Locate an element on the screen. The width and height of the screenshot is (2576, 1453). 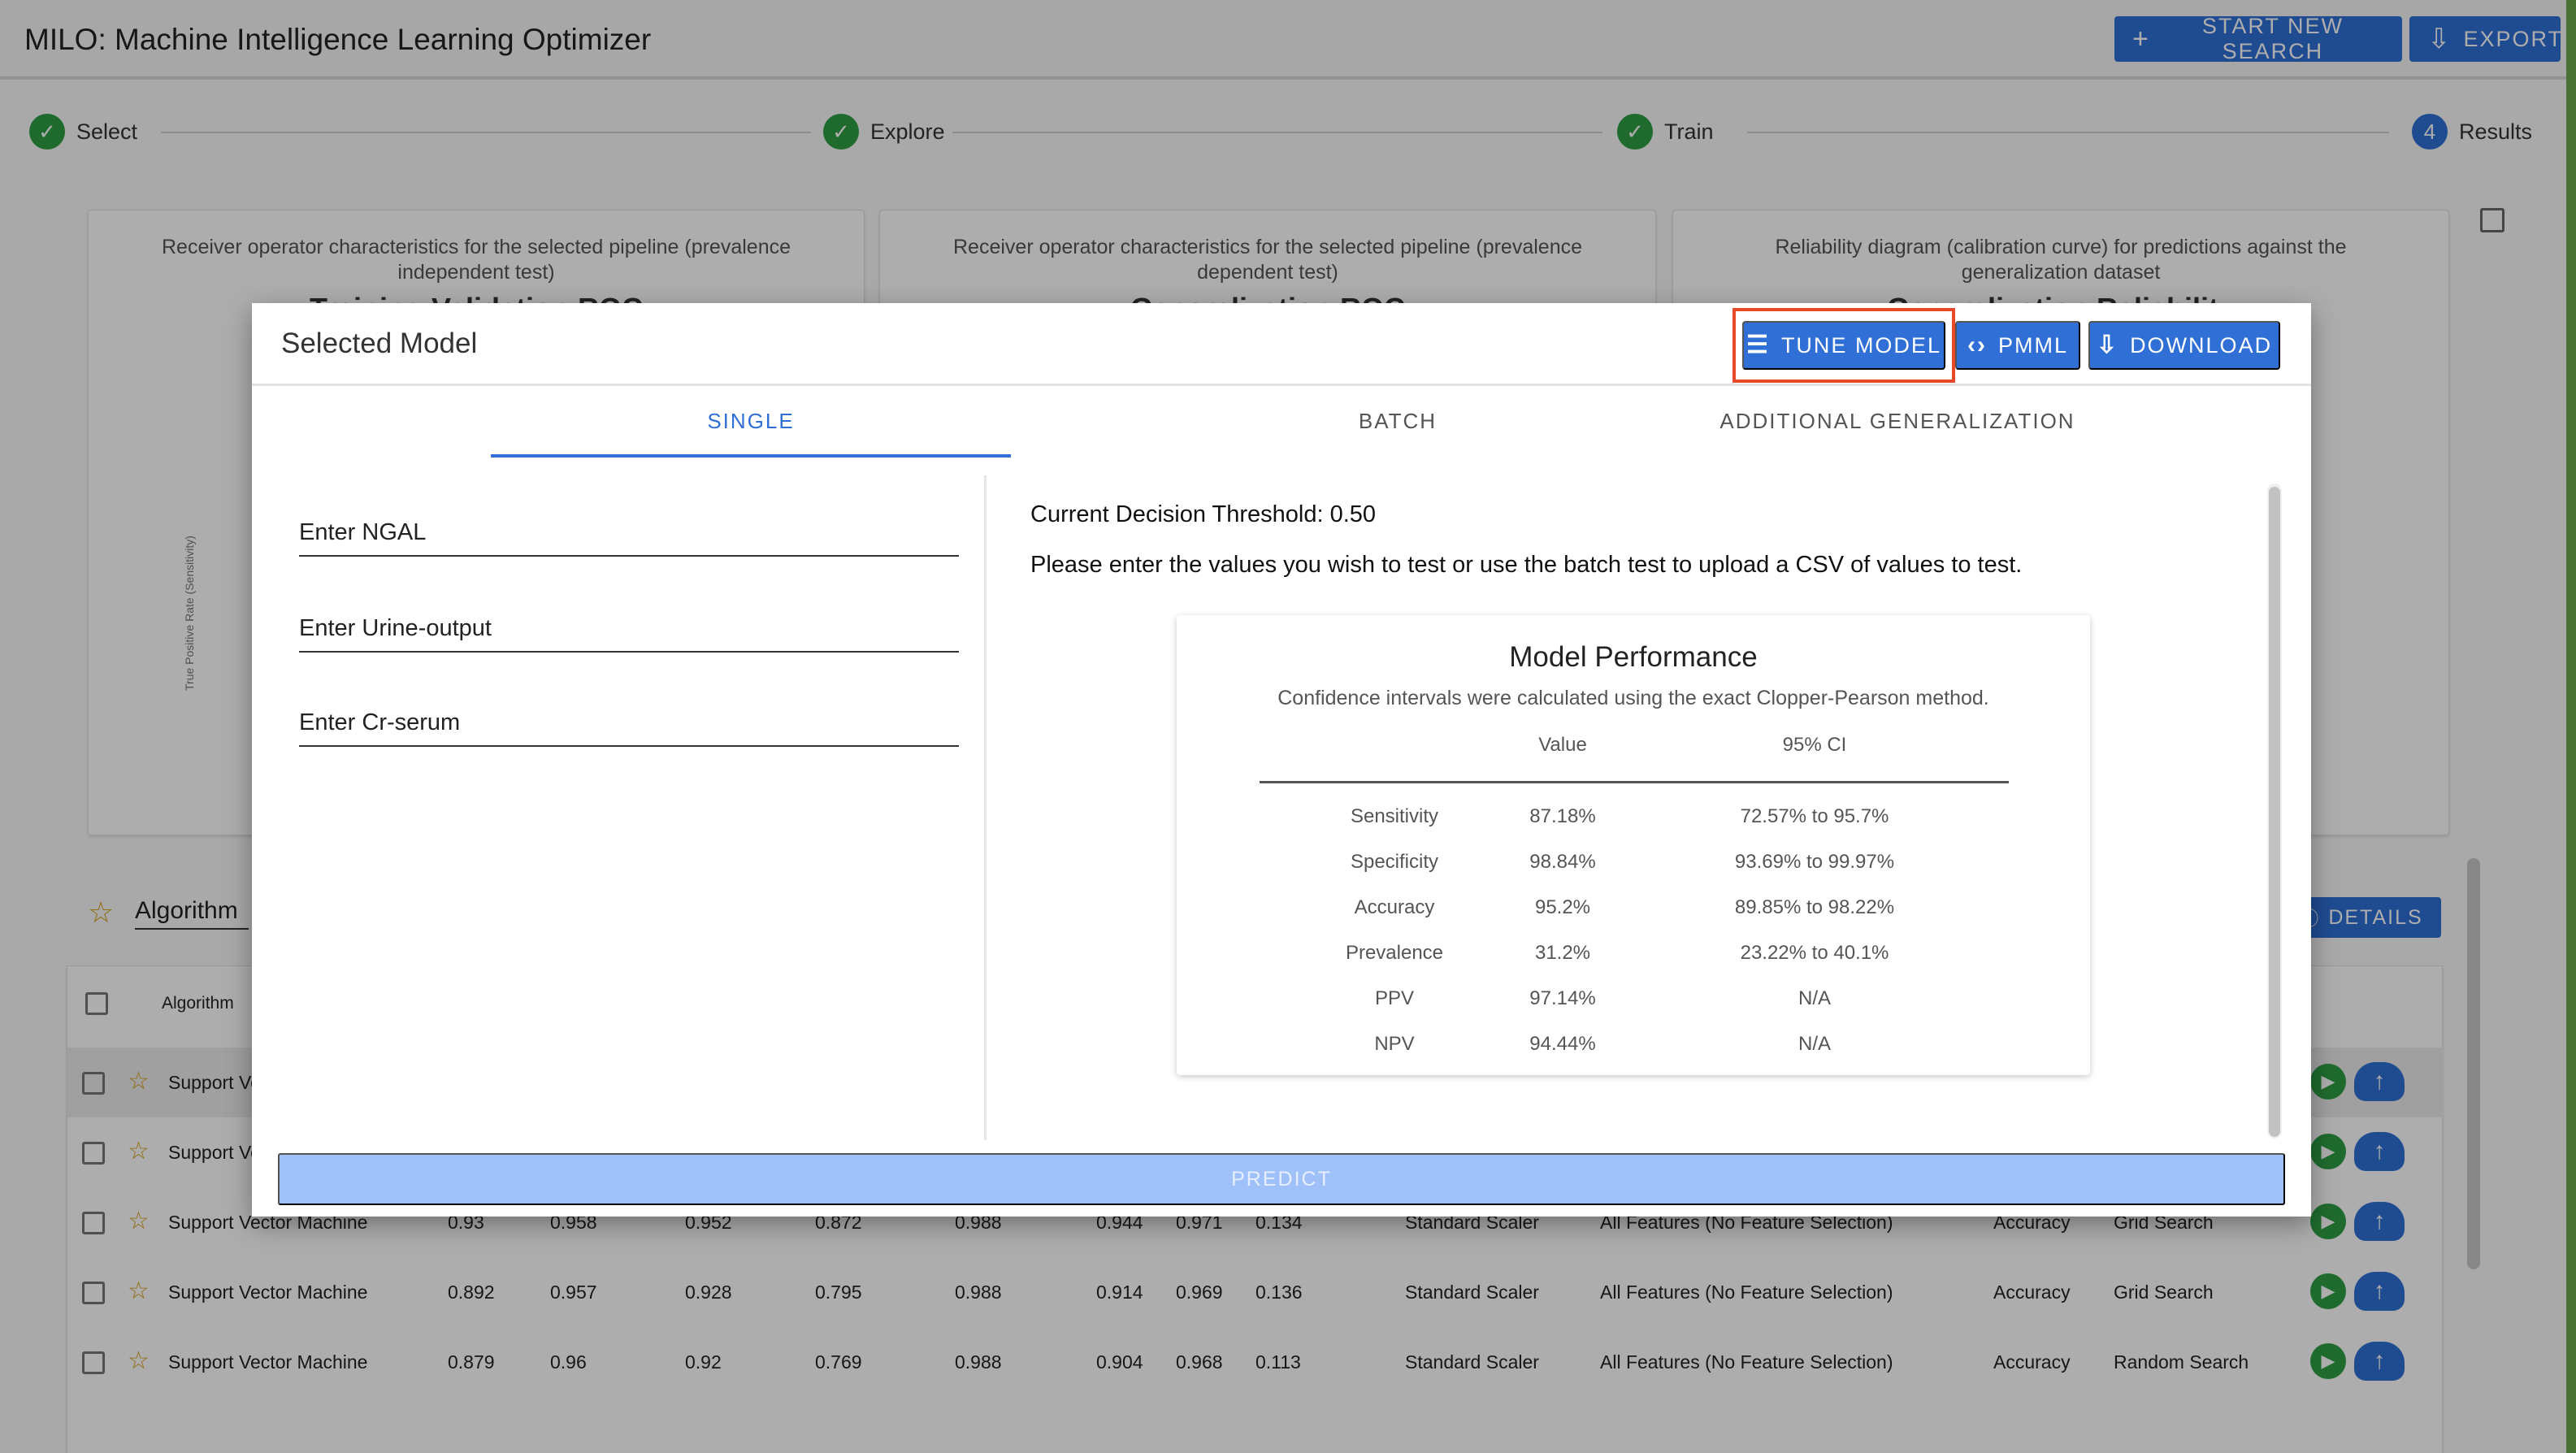
download-button: ⇩ DOWNLOAD is located at coordinates (2184, 345).